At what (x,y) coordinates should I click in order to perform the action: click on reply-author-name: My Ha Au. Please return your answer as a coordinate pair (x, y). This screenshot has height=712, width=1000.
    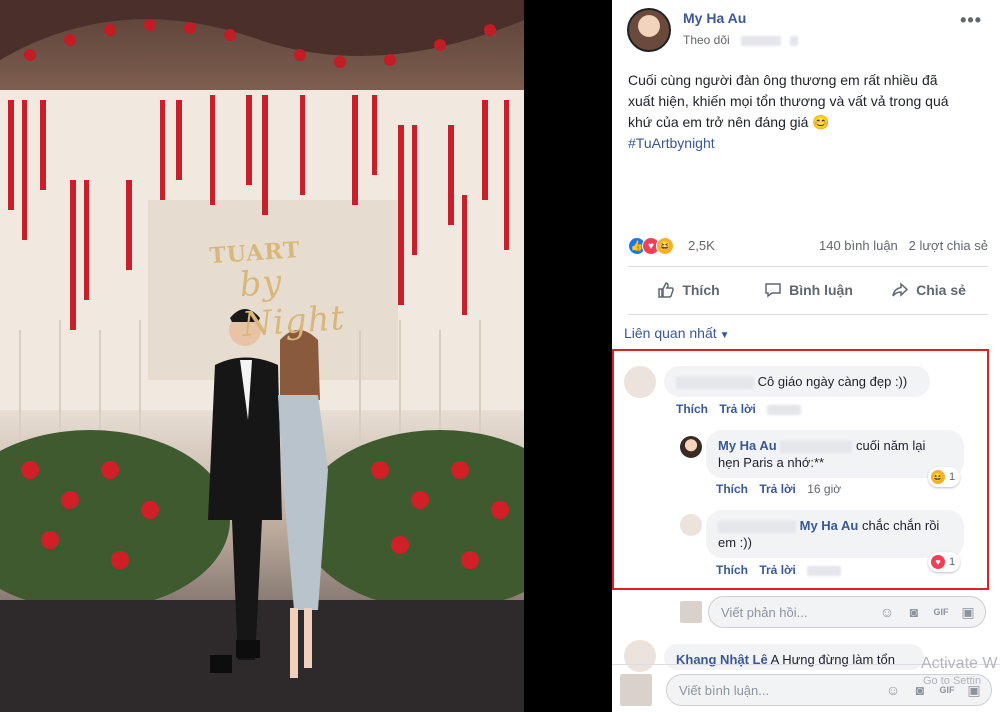
    Looking at the image, I should click on (747, 445).